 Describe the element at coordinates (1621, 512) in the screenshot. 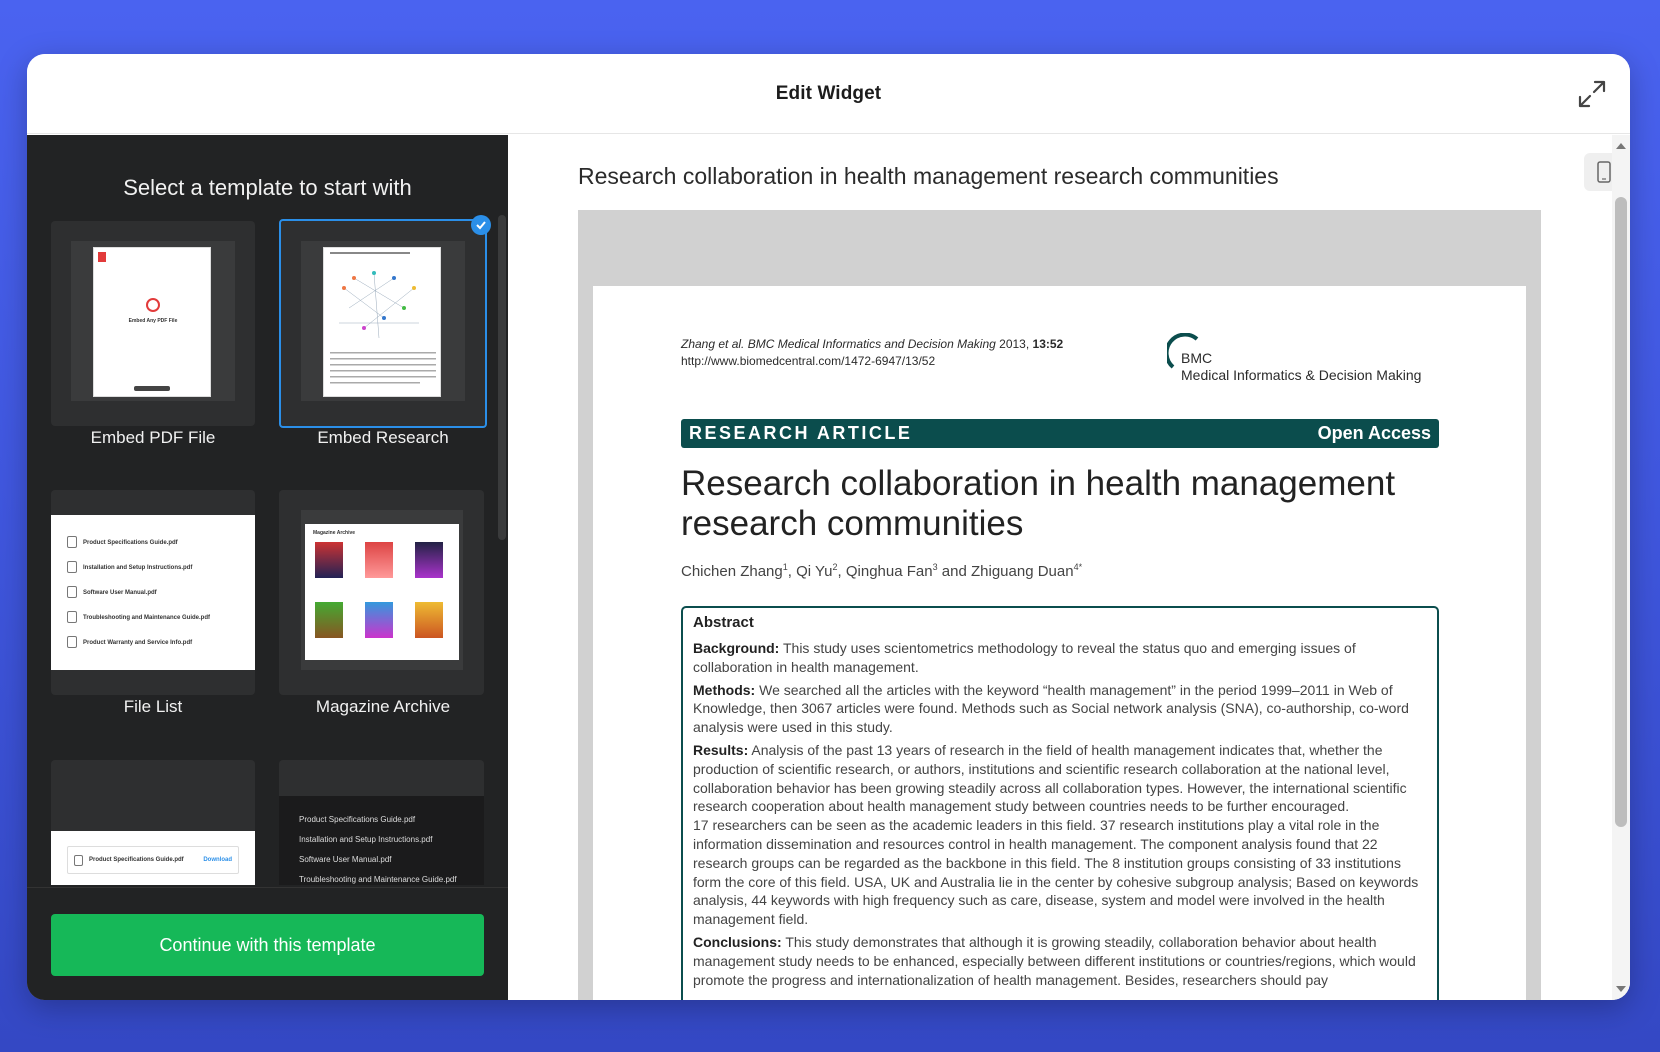

I see `scroll-thumb` at that location.